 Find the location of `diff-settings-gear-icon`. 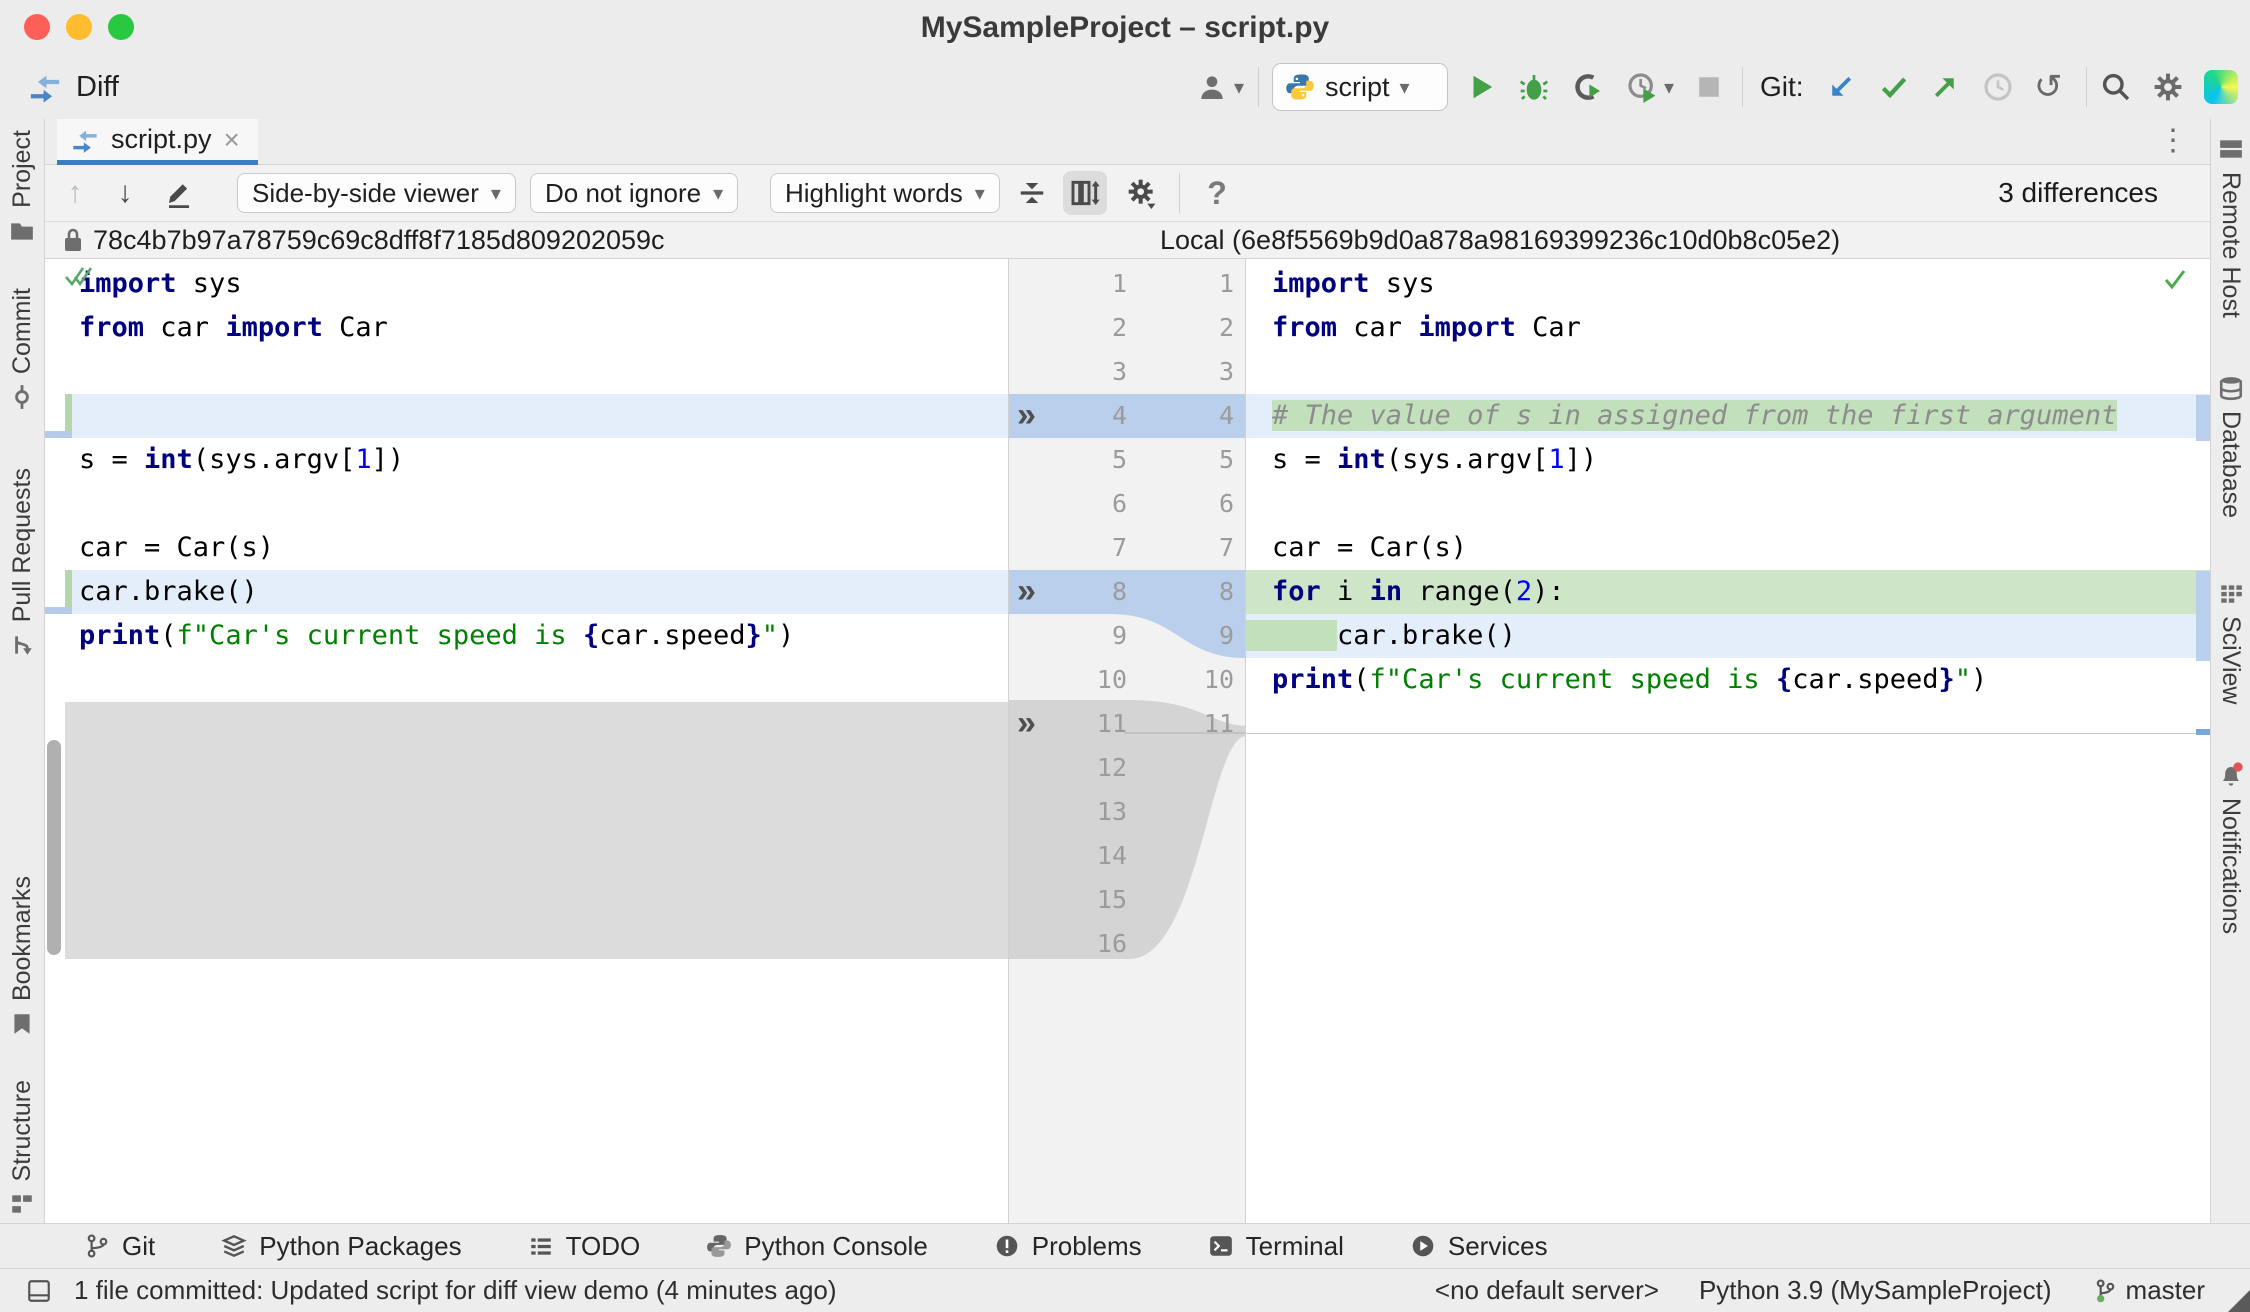

diff-settings-gear-icon is located at coordinates (1142, 193).